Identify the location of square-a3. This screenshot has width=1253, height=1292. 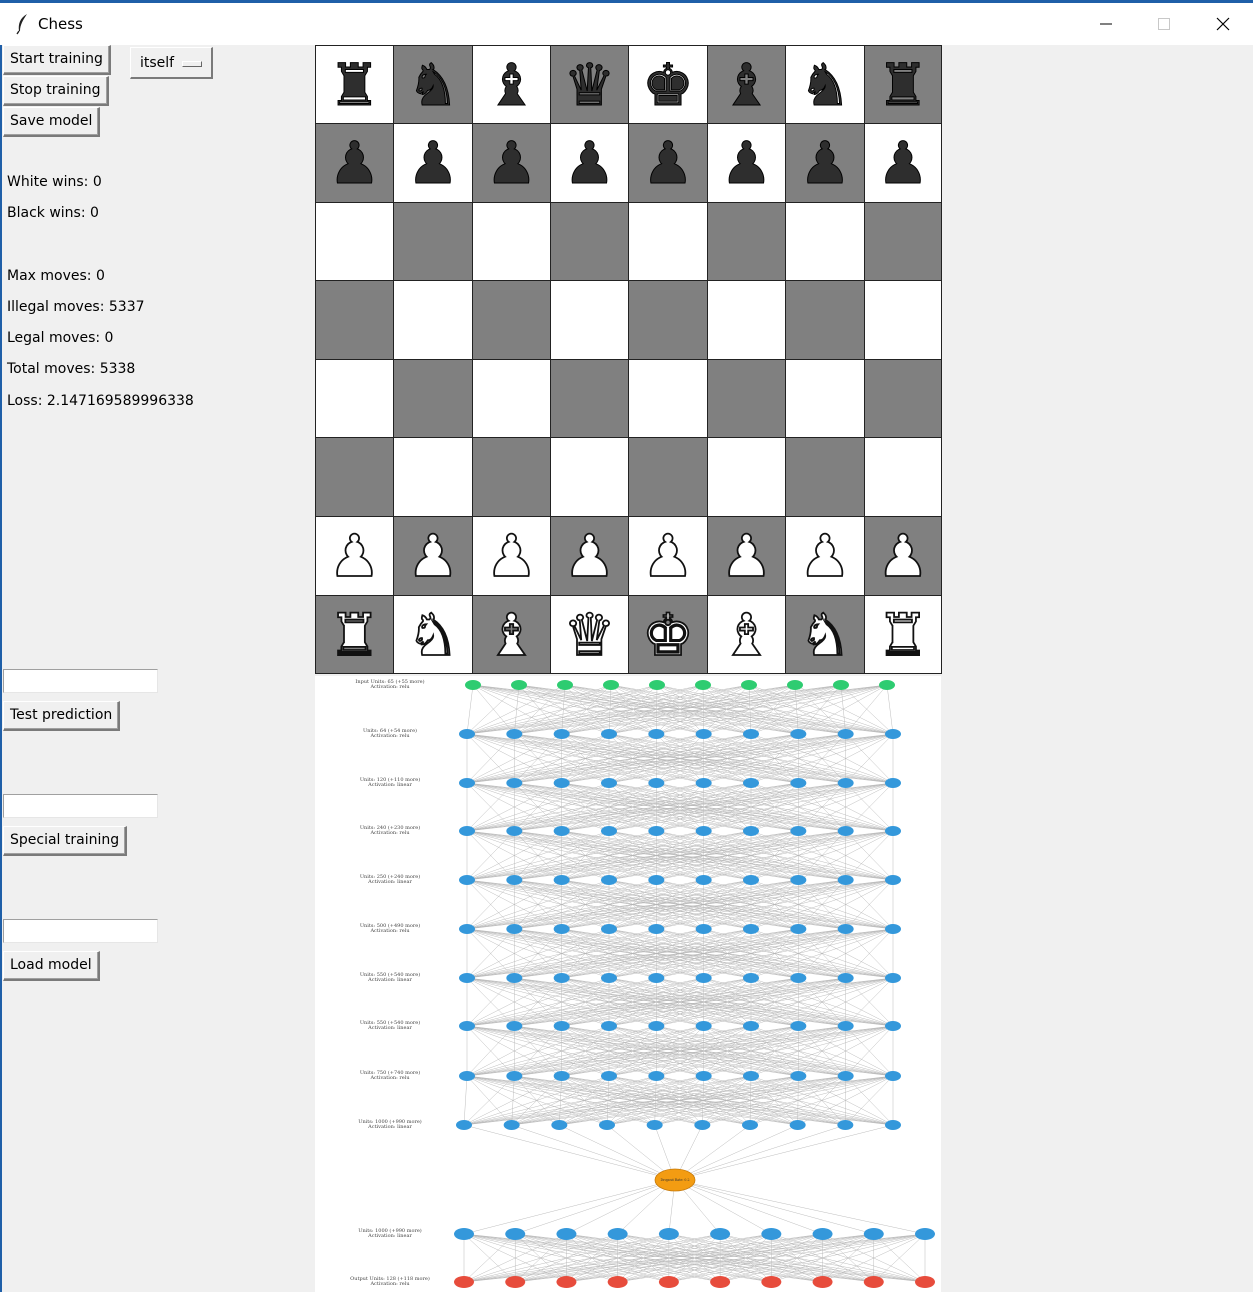
(354, 477).